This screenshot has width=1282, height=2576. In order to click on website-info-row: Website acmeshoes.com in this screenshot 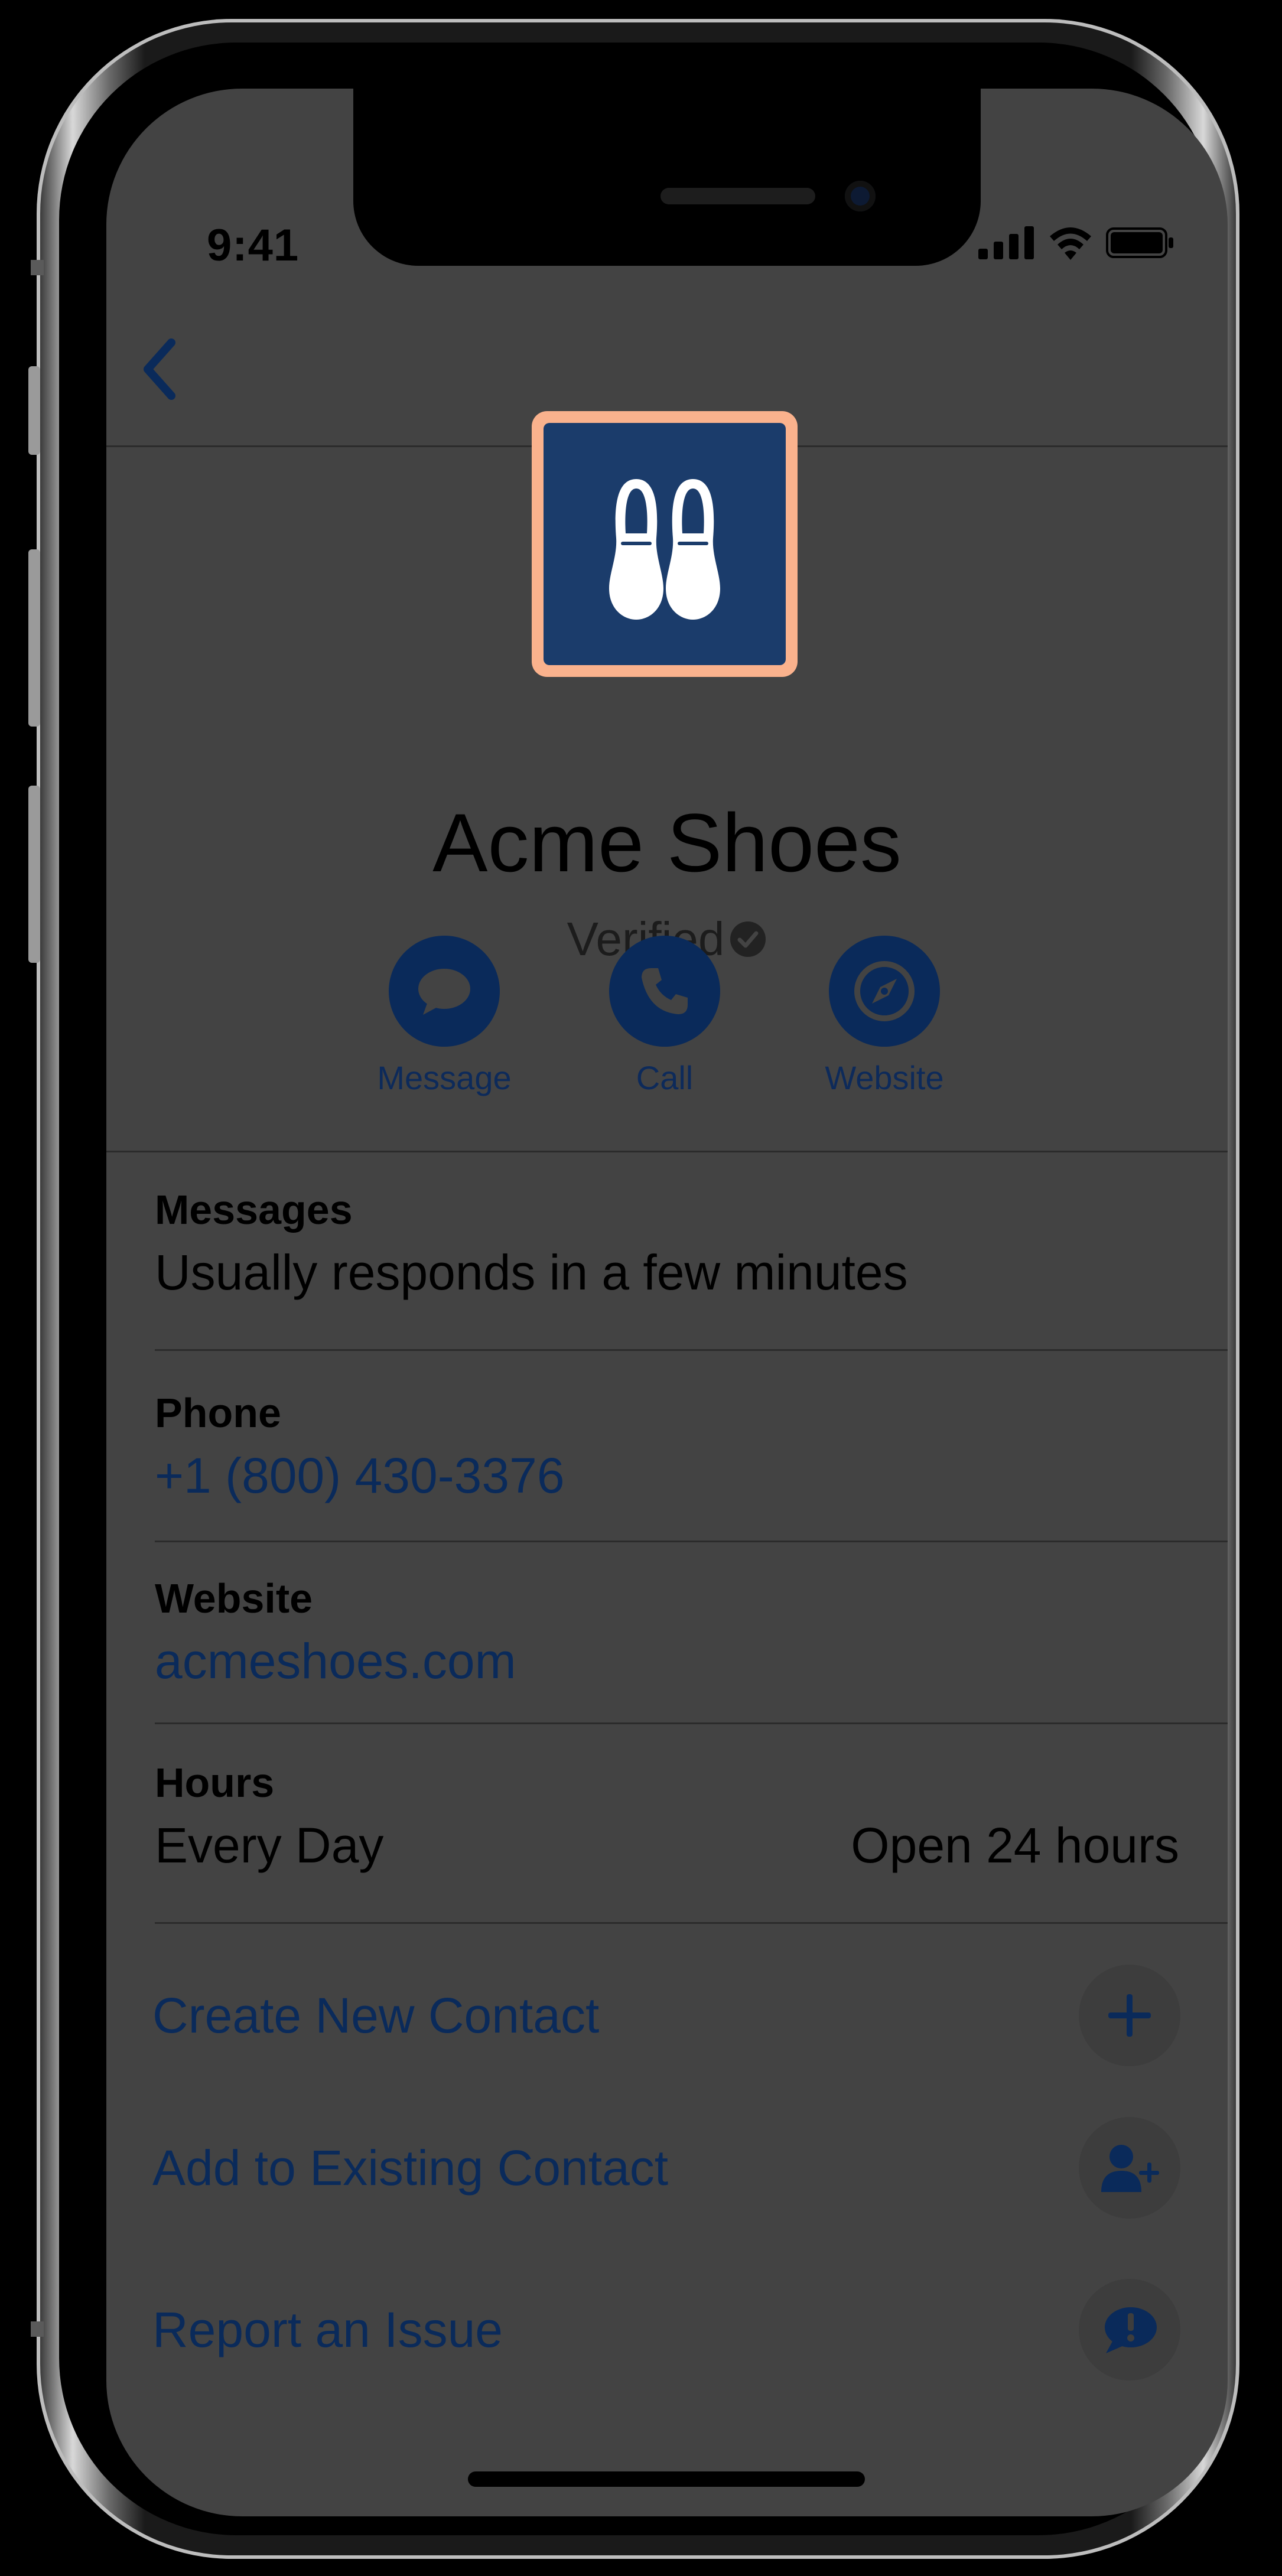, I will do `click(691, 1632)`.